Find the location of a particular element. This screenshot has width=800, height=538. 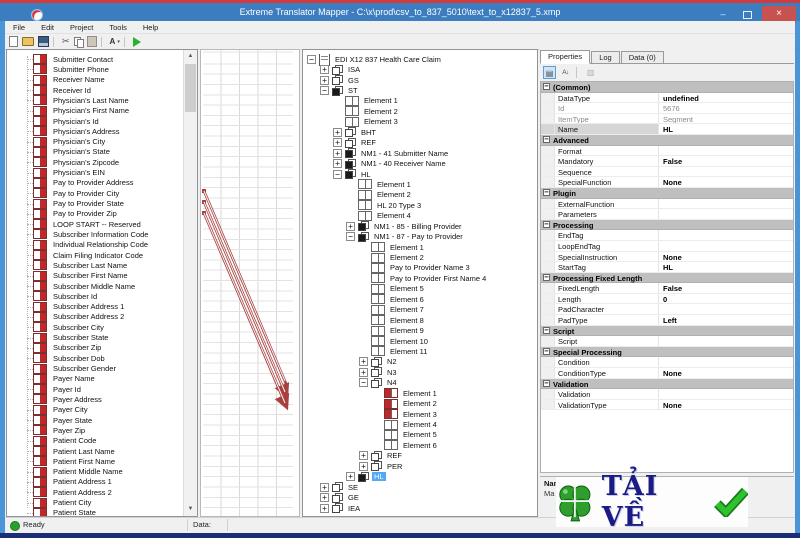

new-file-button is located at coordinates (13, 41).